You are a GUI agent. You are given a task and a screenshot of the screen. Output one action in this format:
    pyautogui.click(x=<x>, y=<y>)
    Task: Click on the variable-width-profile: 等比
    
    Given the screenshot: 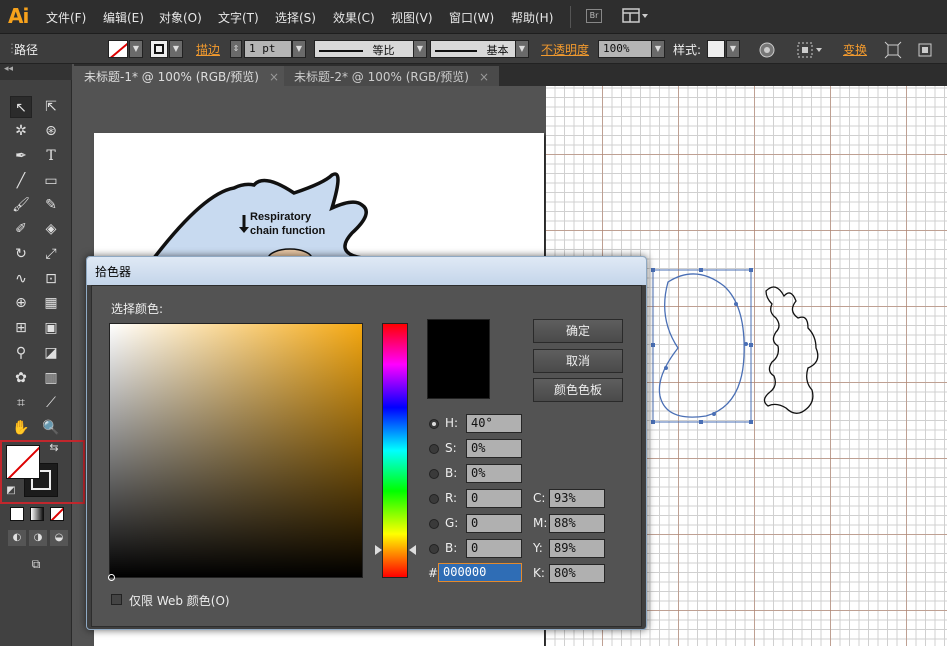 What is the action you would take?
    pyautogui.click(x=364, y=49)
    